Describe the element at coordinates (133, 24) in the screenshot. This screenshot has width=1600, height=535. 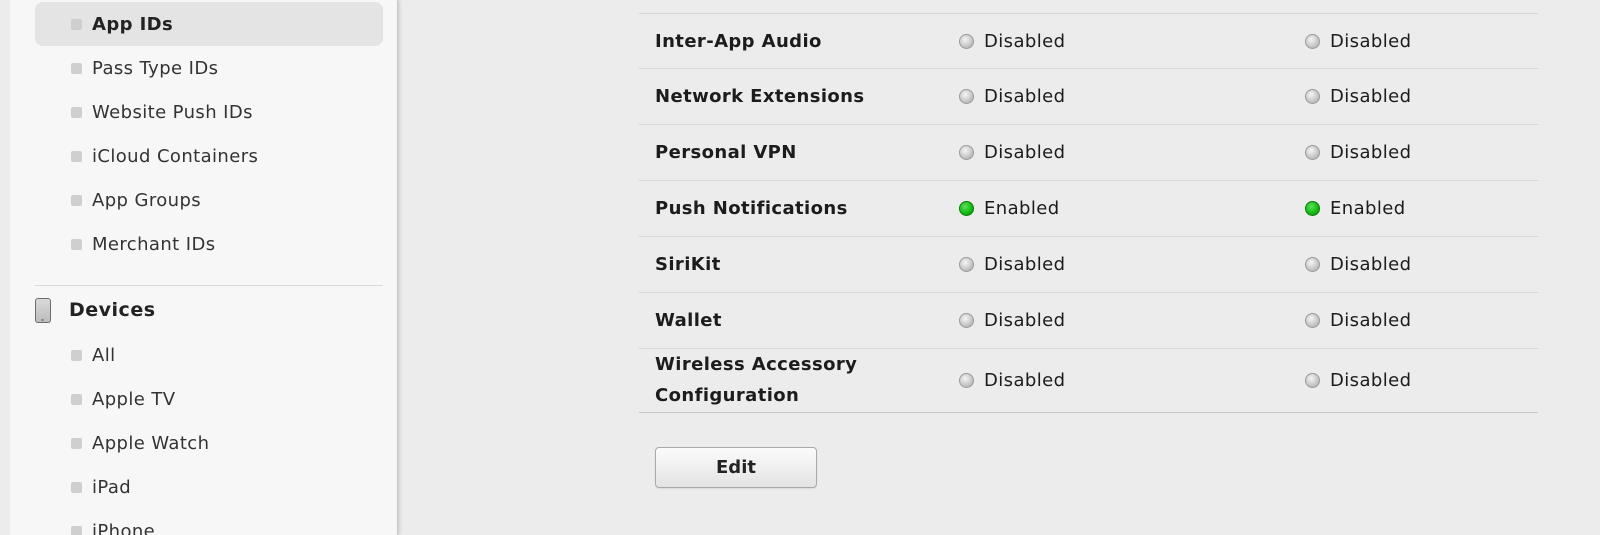
I see `sidebar-item-label: App IDs` at that location.